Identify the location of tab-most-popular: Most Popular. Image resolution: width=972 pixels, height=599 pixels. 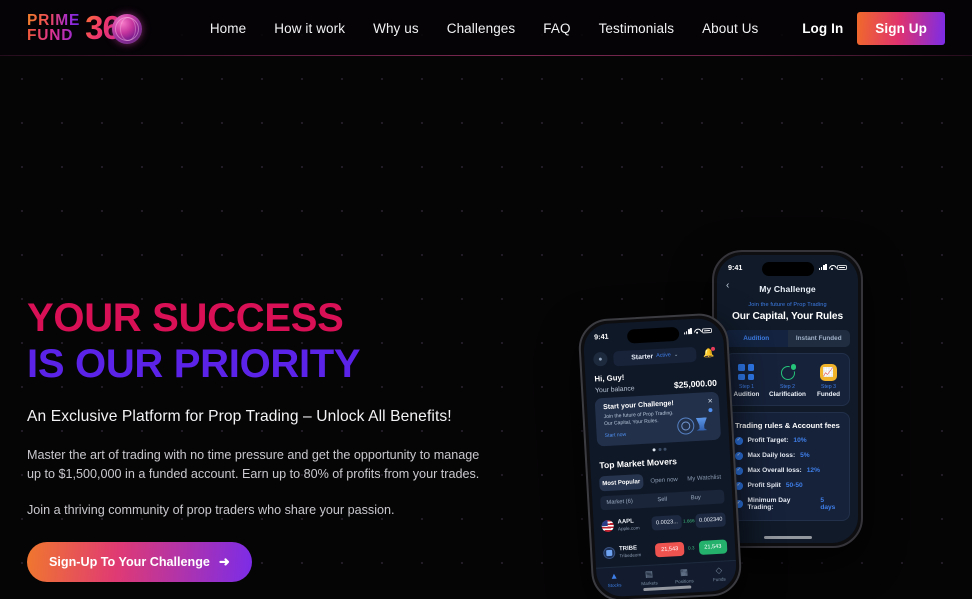
(621, 482).